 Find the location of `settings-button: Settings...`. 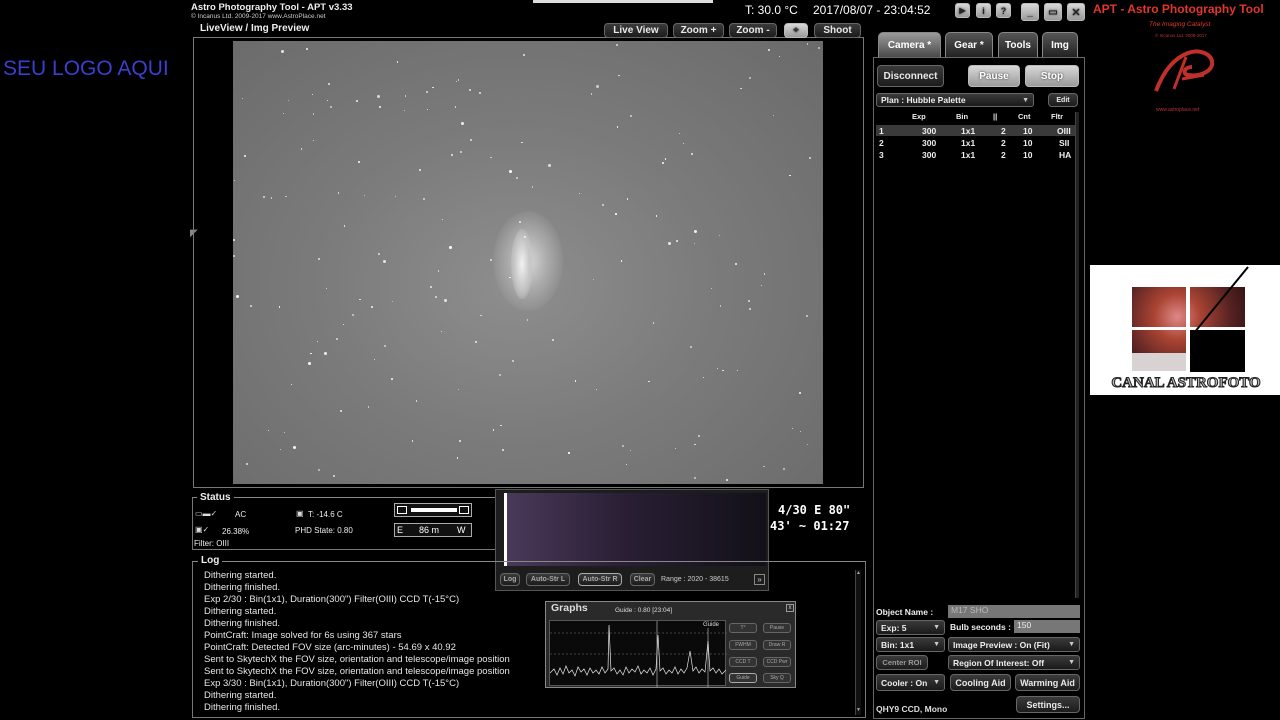

settings-button: Settings... is located at coordinates (1048, 704).